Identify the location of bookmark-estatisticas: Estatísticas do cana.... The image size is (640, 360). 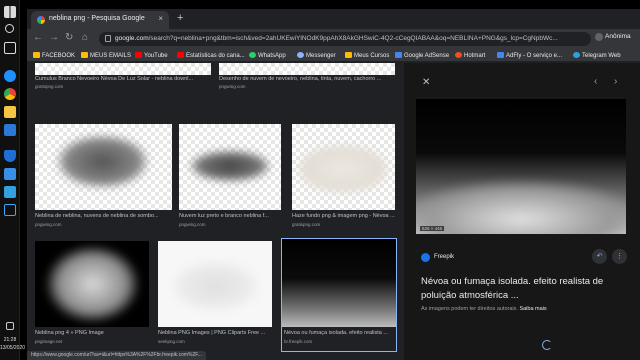
(211, 55).